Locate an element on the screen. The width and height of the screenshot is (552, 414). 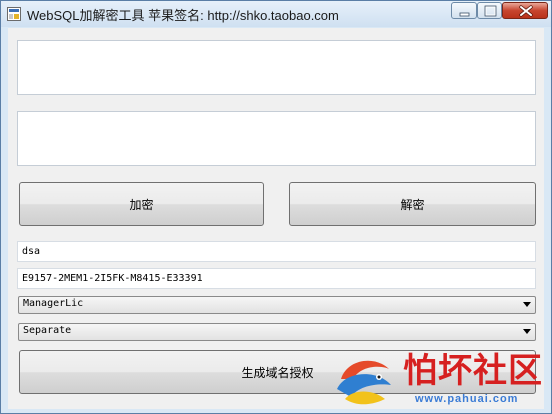
license-type-value: ManagerLic is located at coordinates (53, 303).